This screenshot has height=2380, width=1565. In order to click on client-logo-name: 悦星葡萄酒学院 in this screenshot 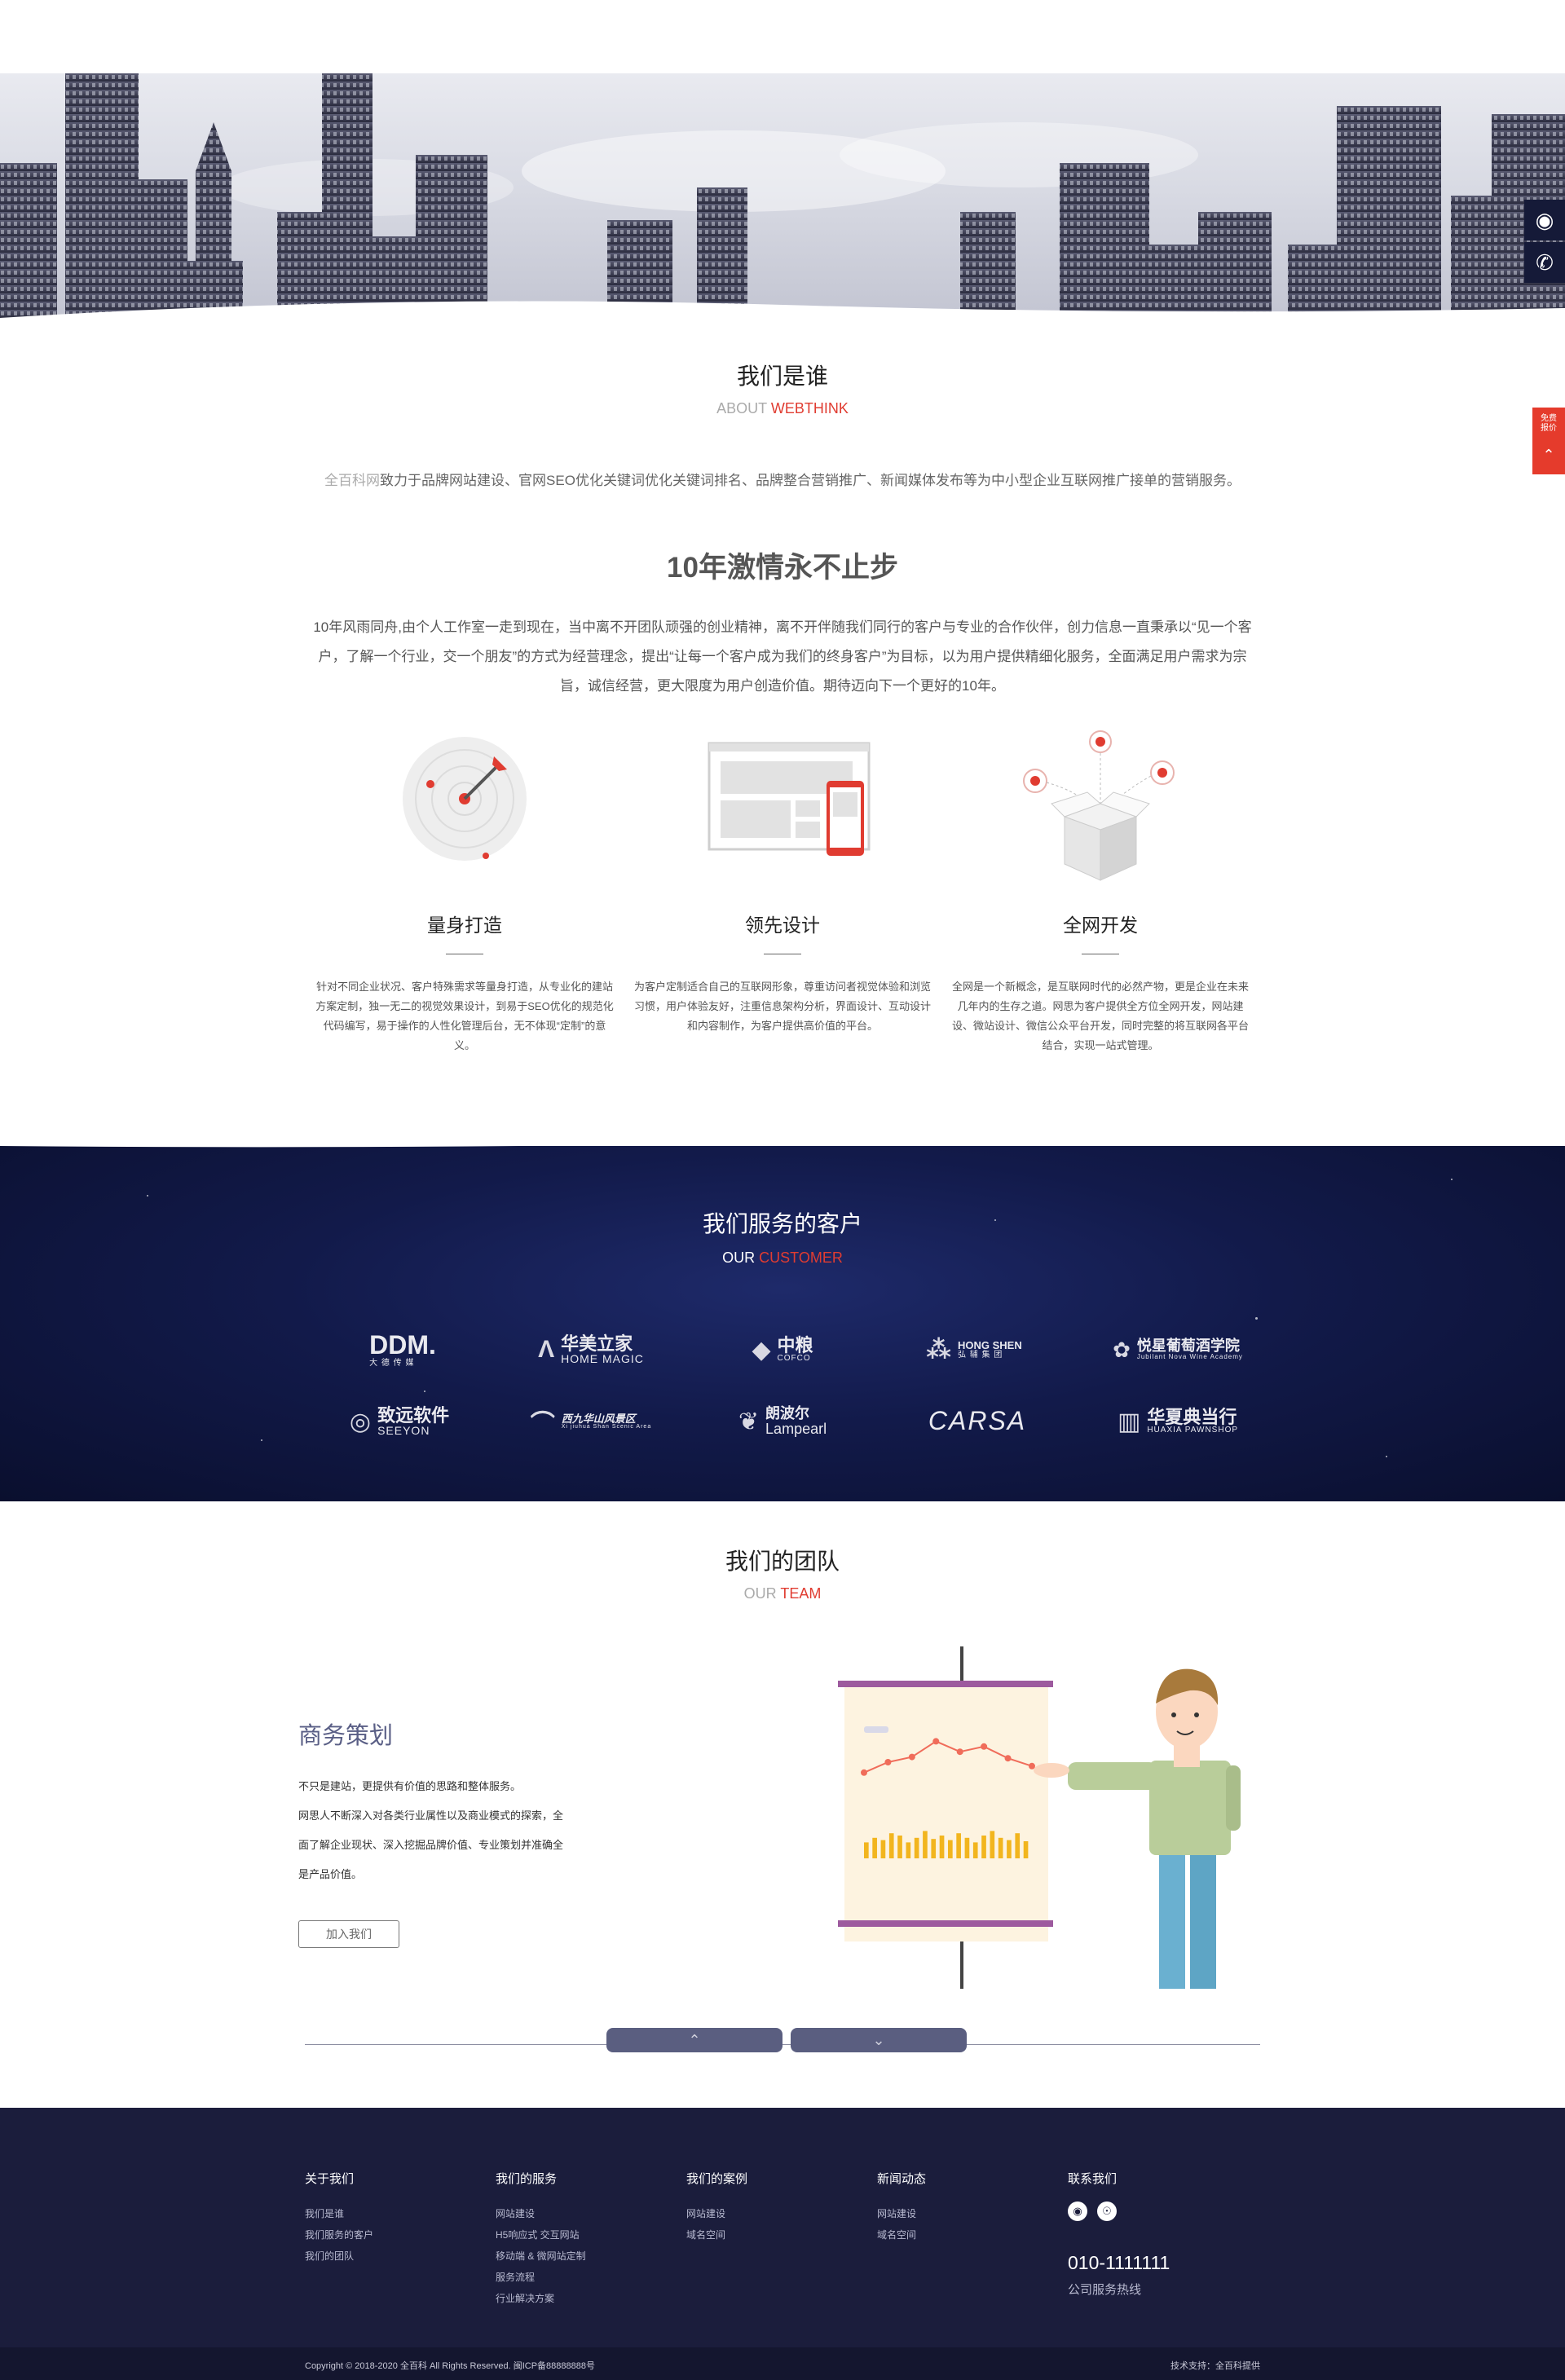, I will do `click(1188, 1346)`.